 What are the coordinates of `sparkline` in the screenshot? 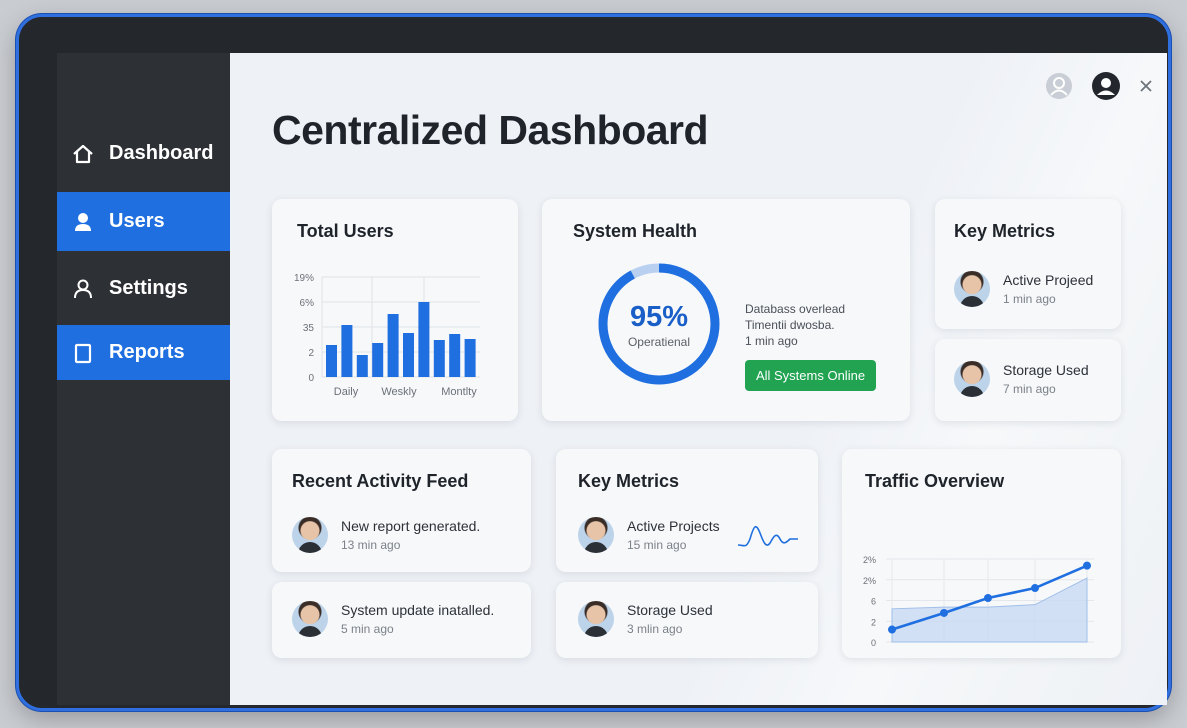 It's located at (767, 536).